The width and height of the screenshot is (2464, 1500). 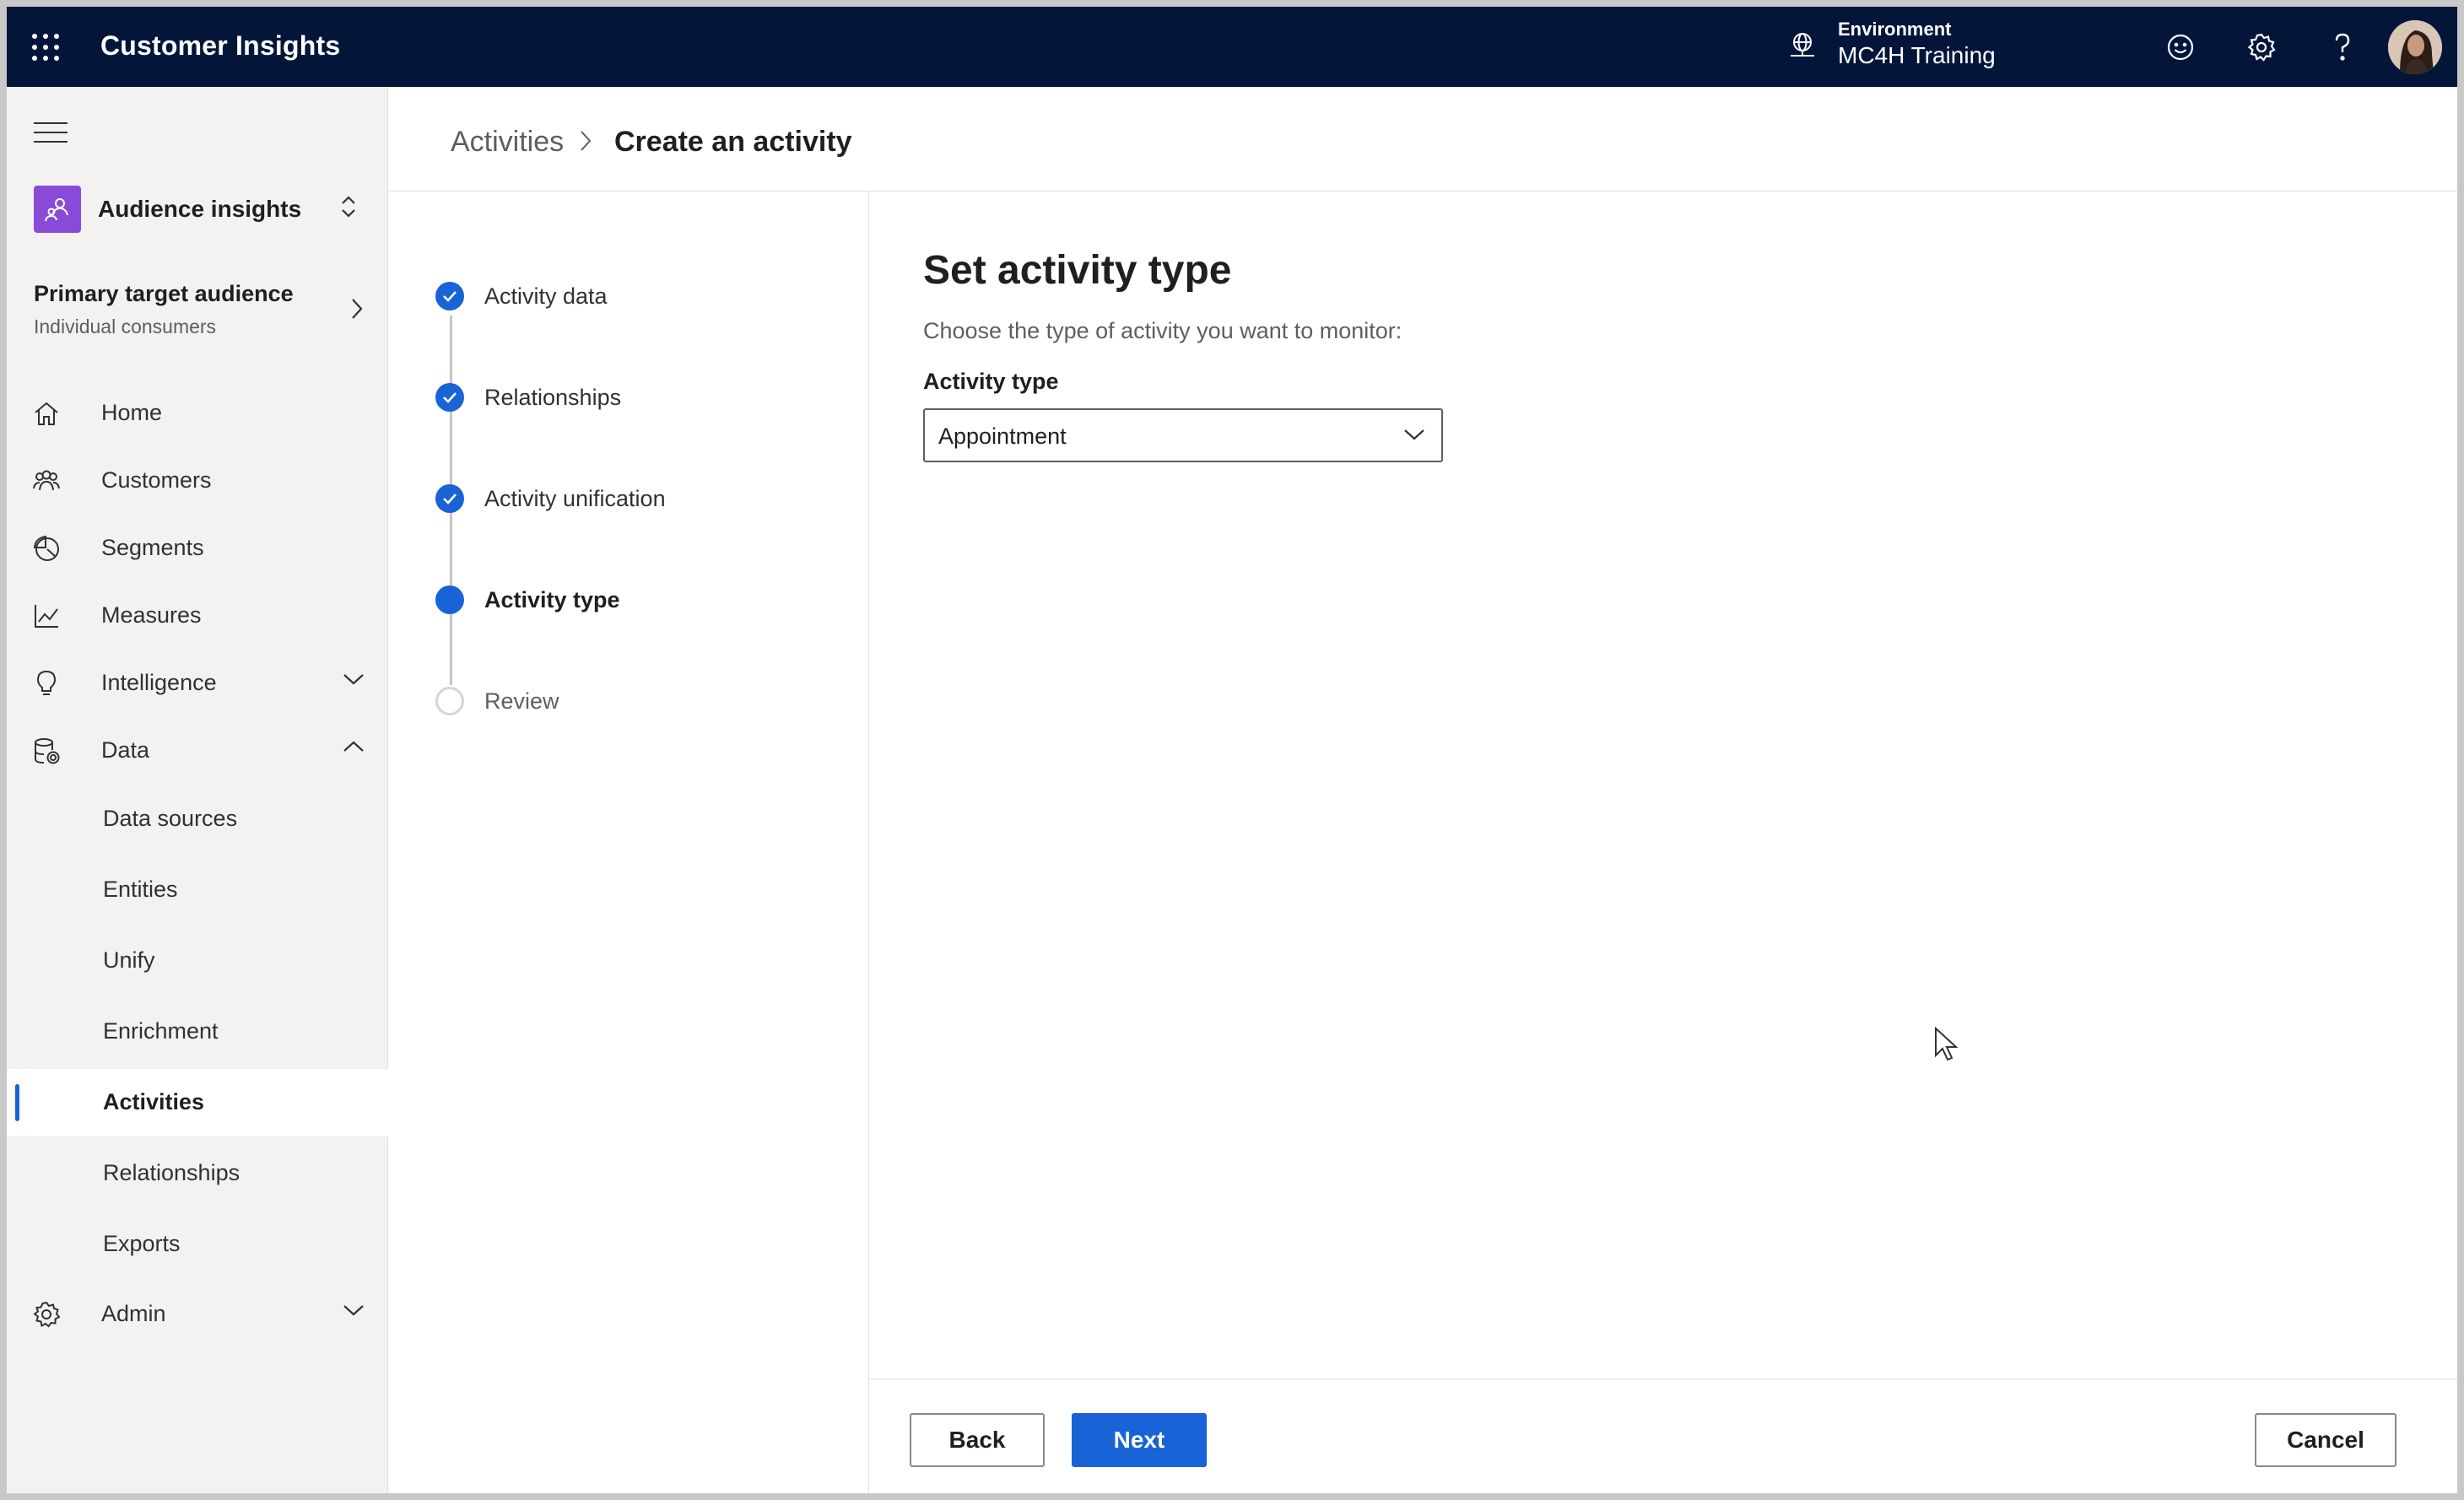 I want to click on nav-item-unify: Unify, so click(x=198, y=961).